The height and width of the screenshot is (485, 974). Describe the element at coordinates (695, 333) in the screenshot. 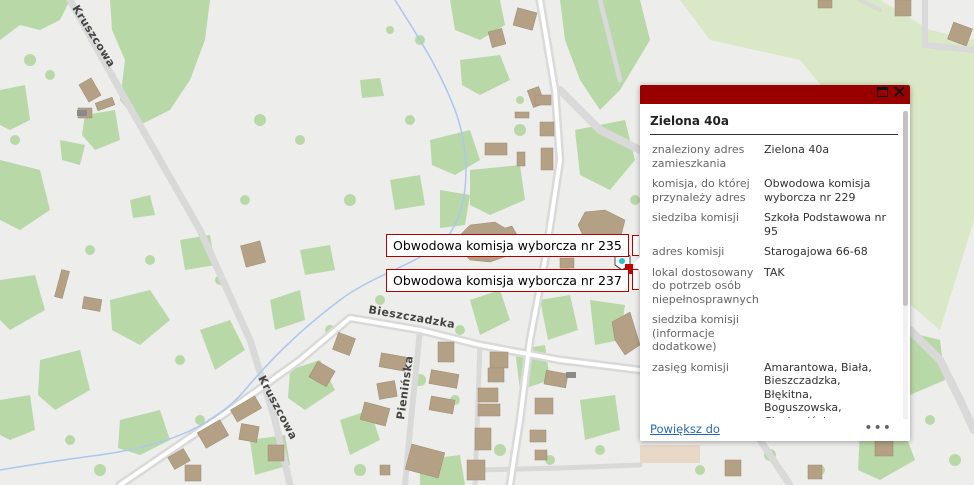

I see `attribute-key: siedziba komisji (informacje dodatkowe)` at that location.